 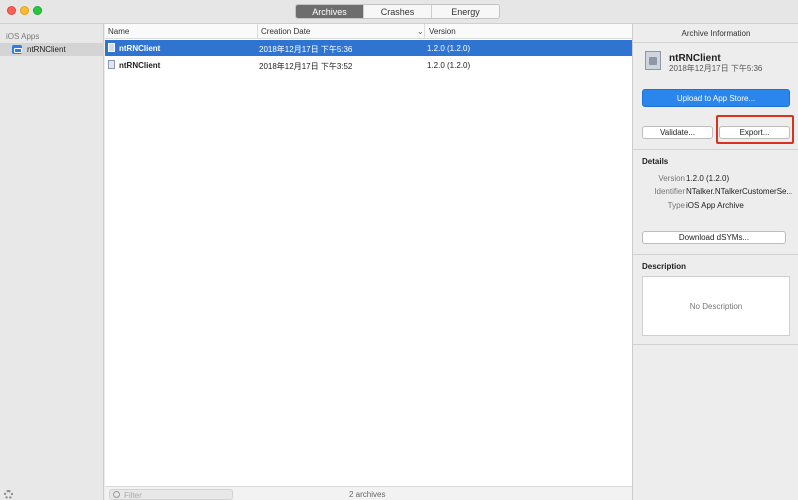 I want to click on close-window-button, so click(x=11, y=10).